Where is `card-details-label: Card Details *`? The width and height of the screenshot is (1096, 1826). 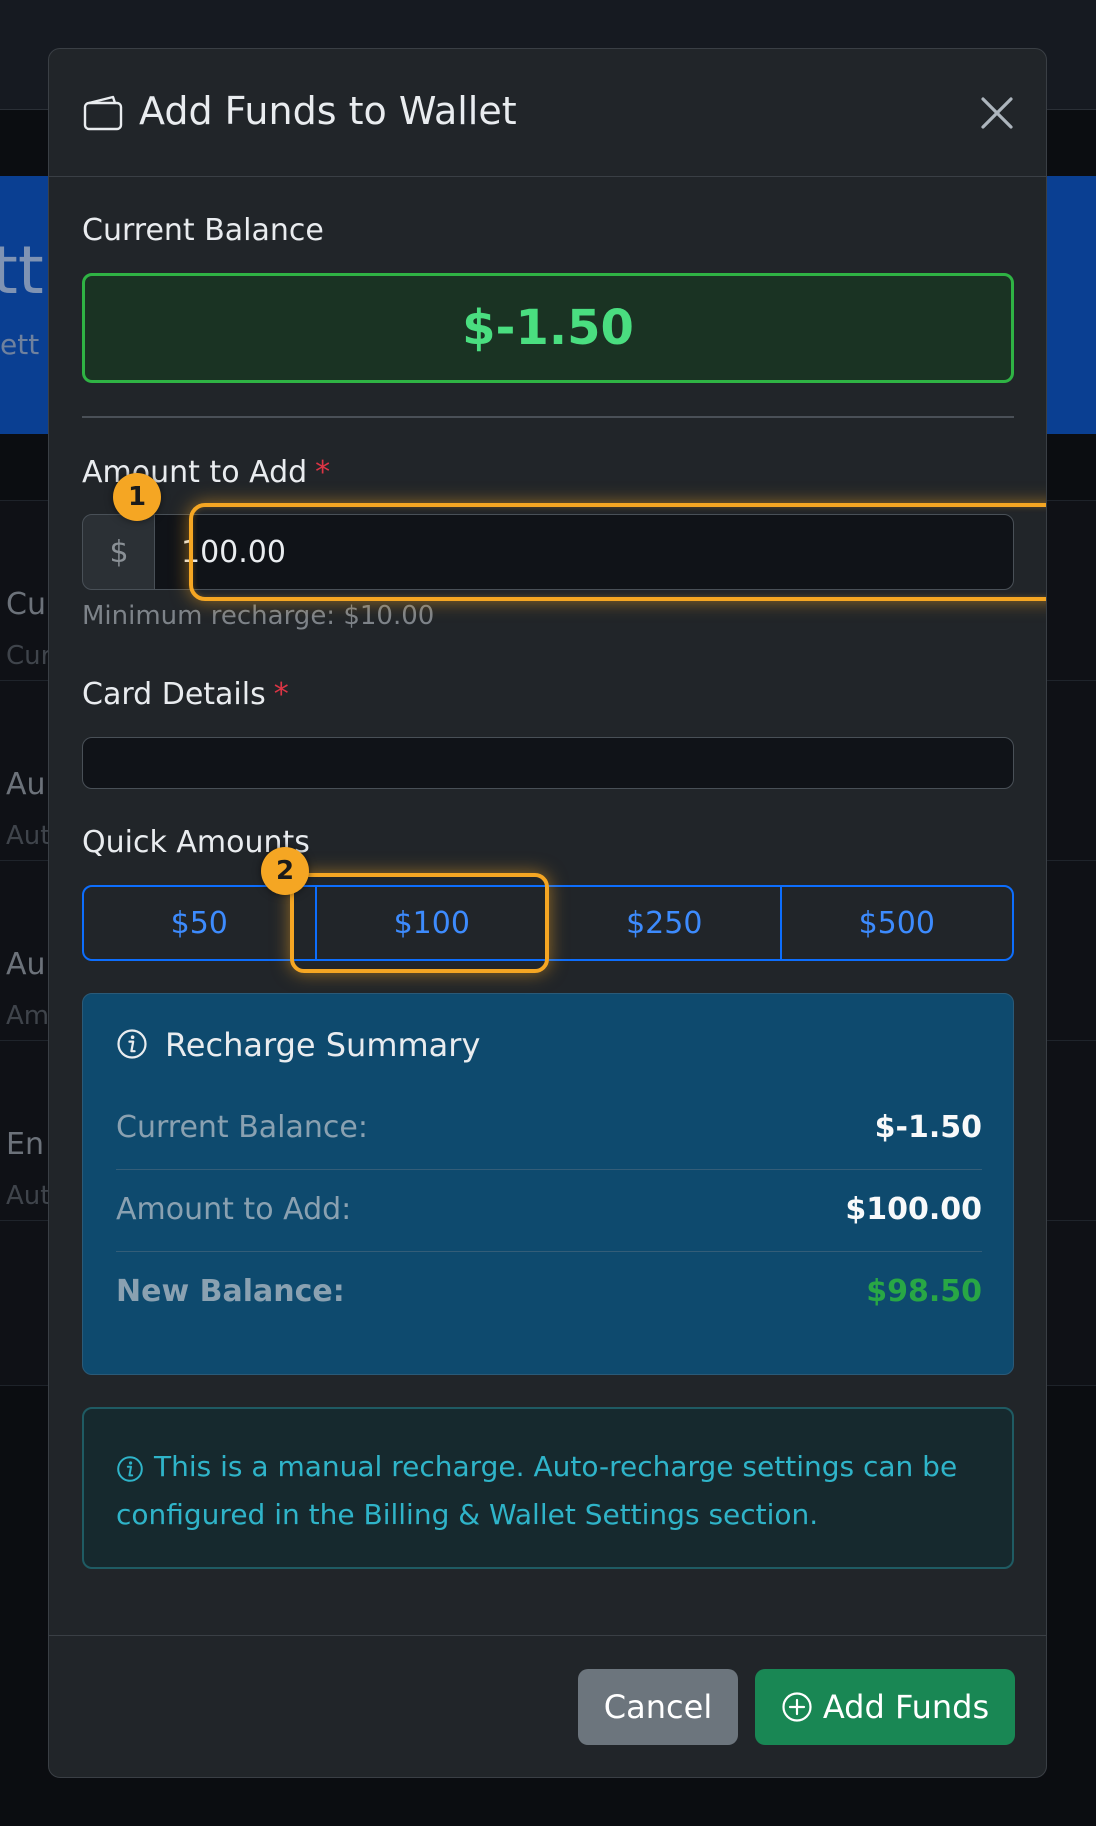
card-details-label: Card Details * is located at coordinates (185, 694).